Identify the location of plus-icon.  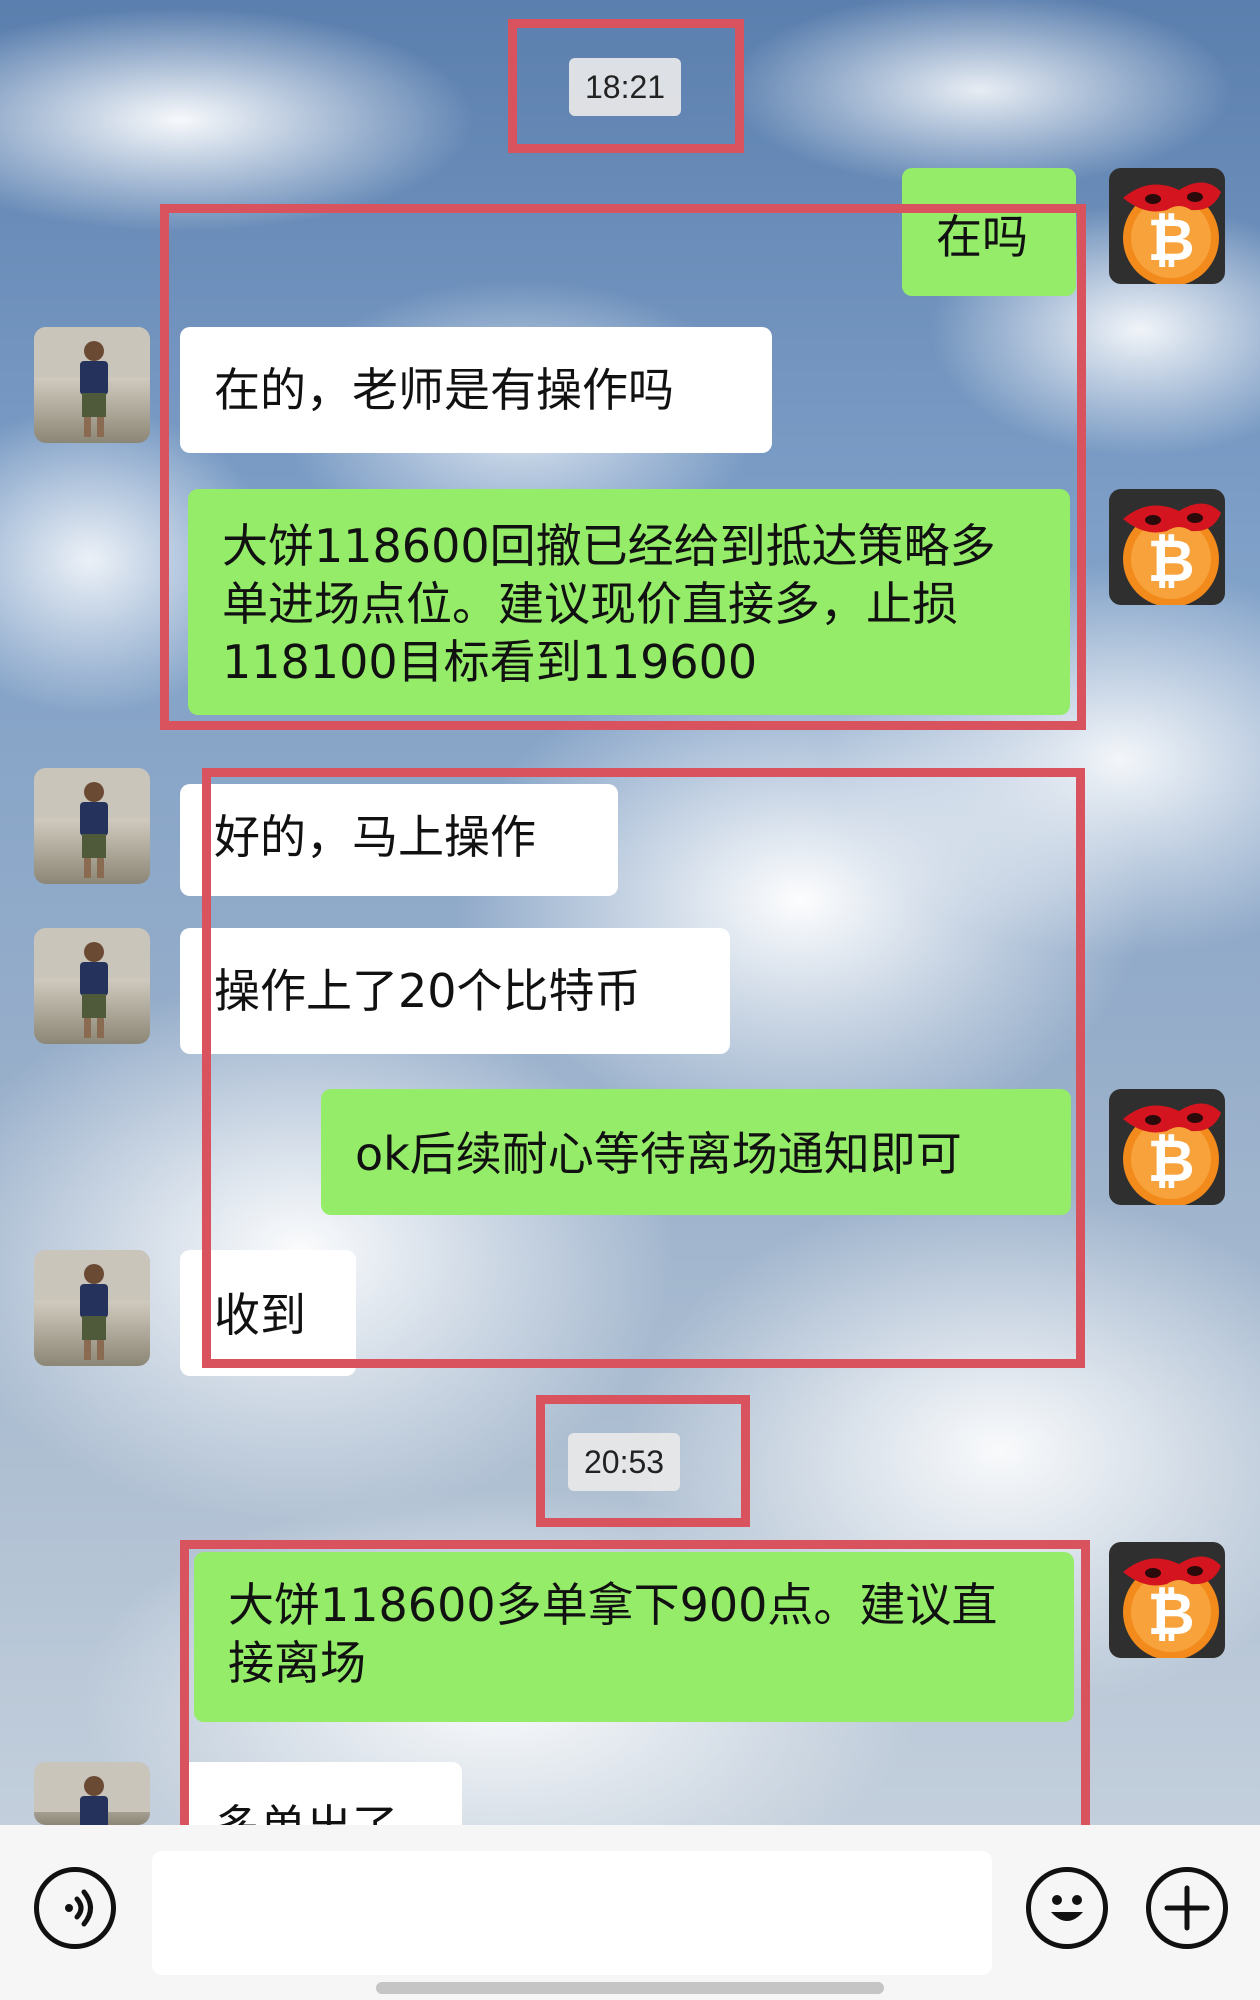
(1187, 1908).